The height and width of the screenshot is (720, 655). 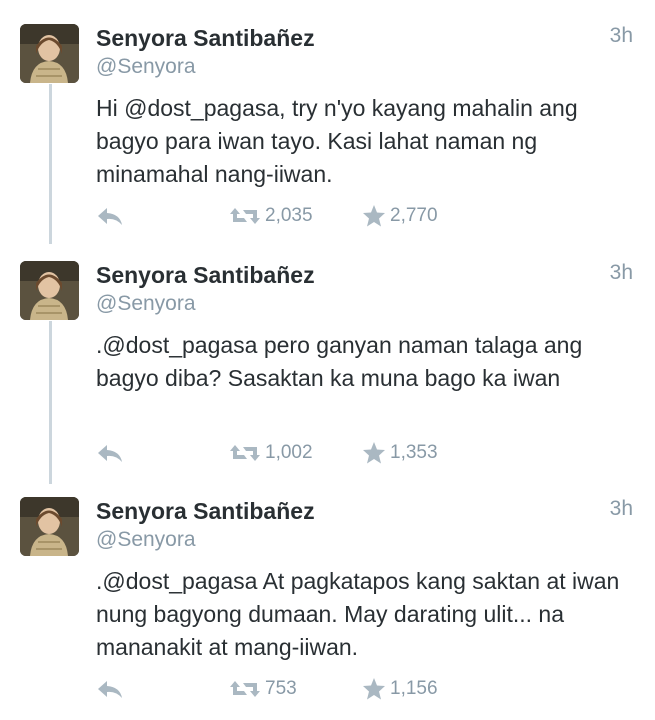 I want to click on favorite-button: 1,156, so click(x=400, y=689).